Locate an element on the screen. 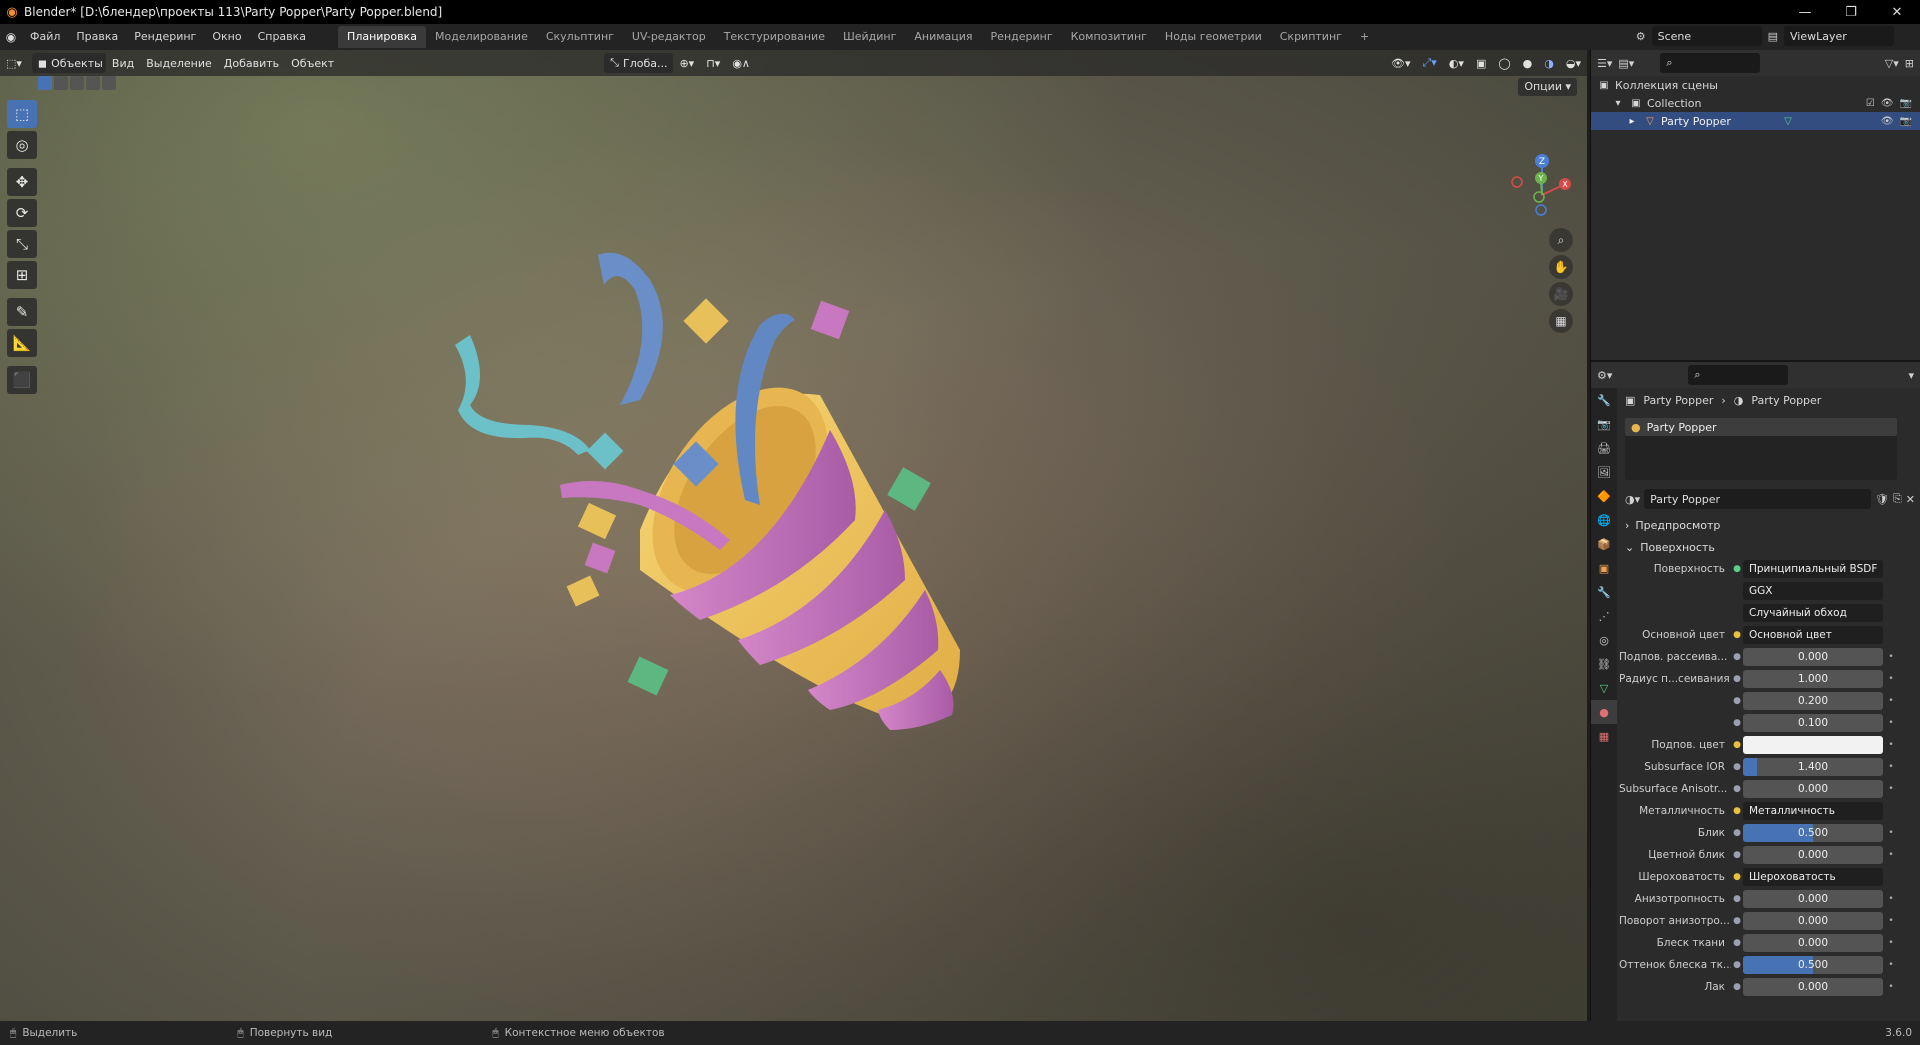 Image resolution: width=1920 pixels, height=1045 pixels. axis-gizmo: Z Y X is located at coordinates (1542, 190).